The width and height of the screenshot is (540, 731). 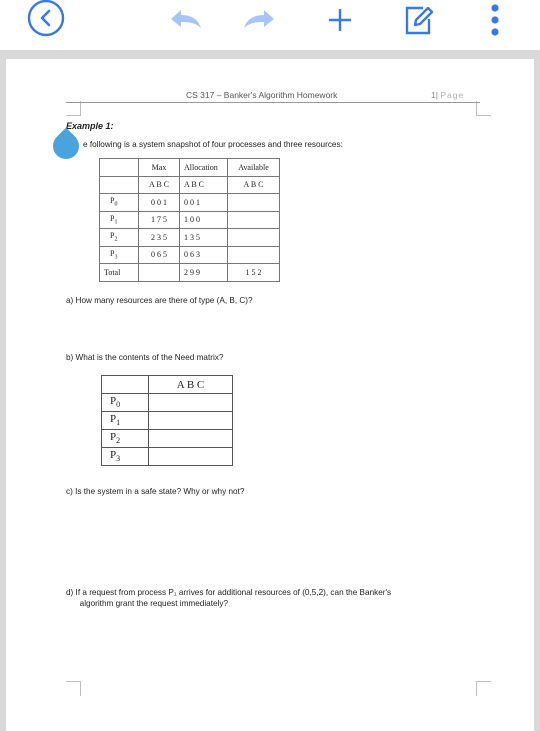 I want to click on header-title: CS 317 – Banker's Algorithm Homework, so click(x=262, y=95).